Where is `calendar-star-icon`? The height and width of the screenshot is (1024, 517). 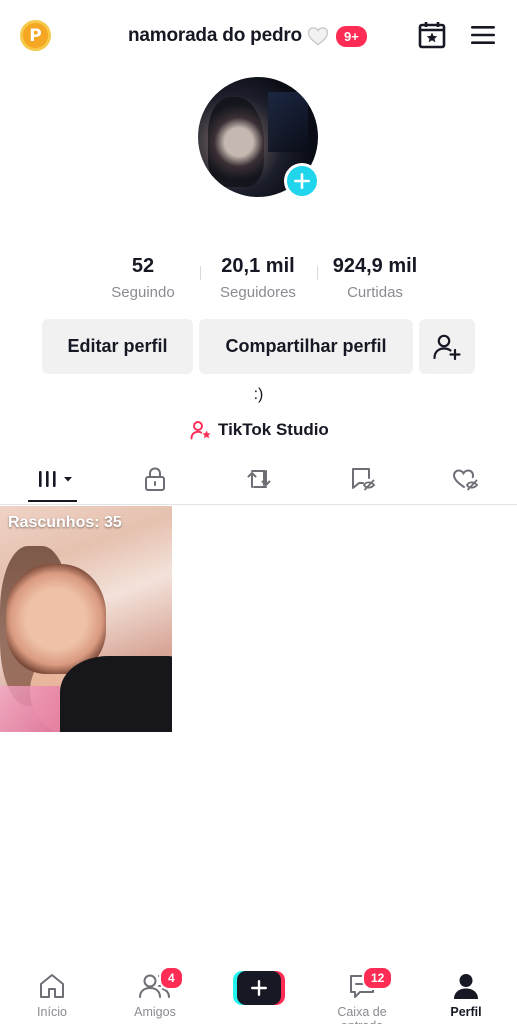
calendar-star-icon is located at coordinates (432, 35).